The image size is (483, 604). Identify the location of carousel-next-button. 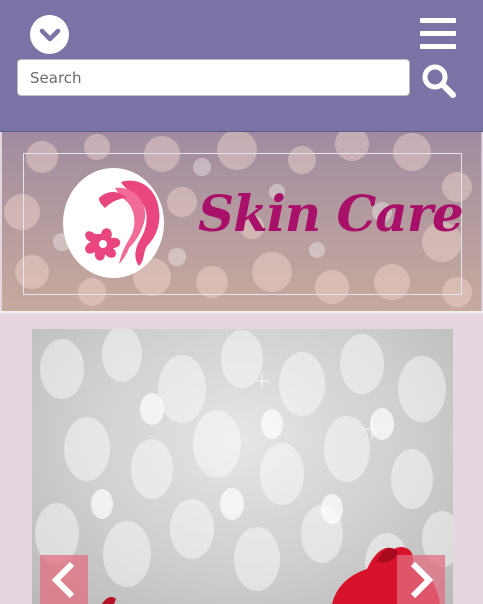
(421, 579).